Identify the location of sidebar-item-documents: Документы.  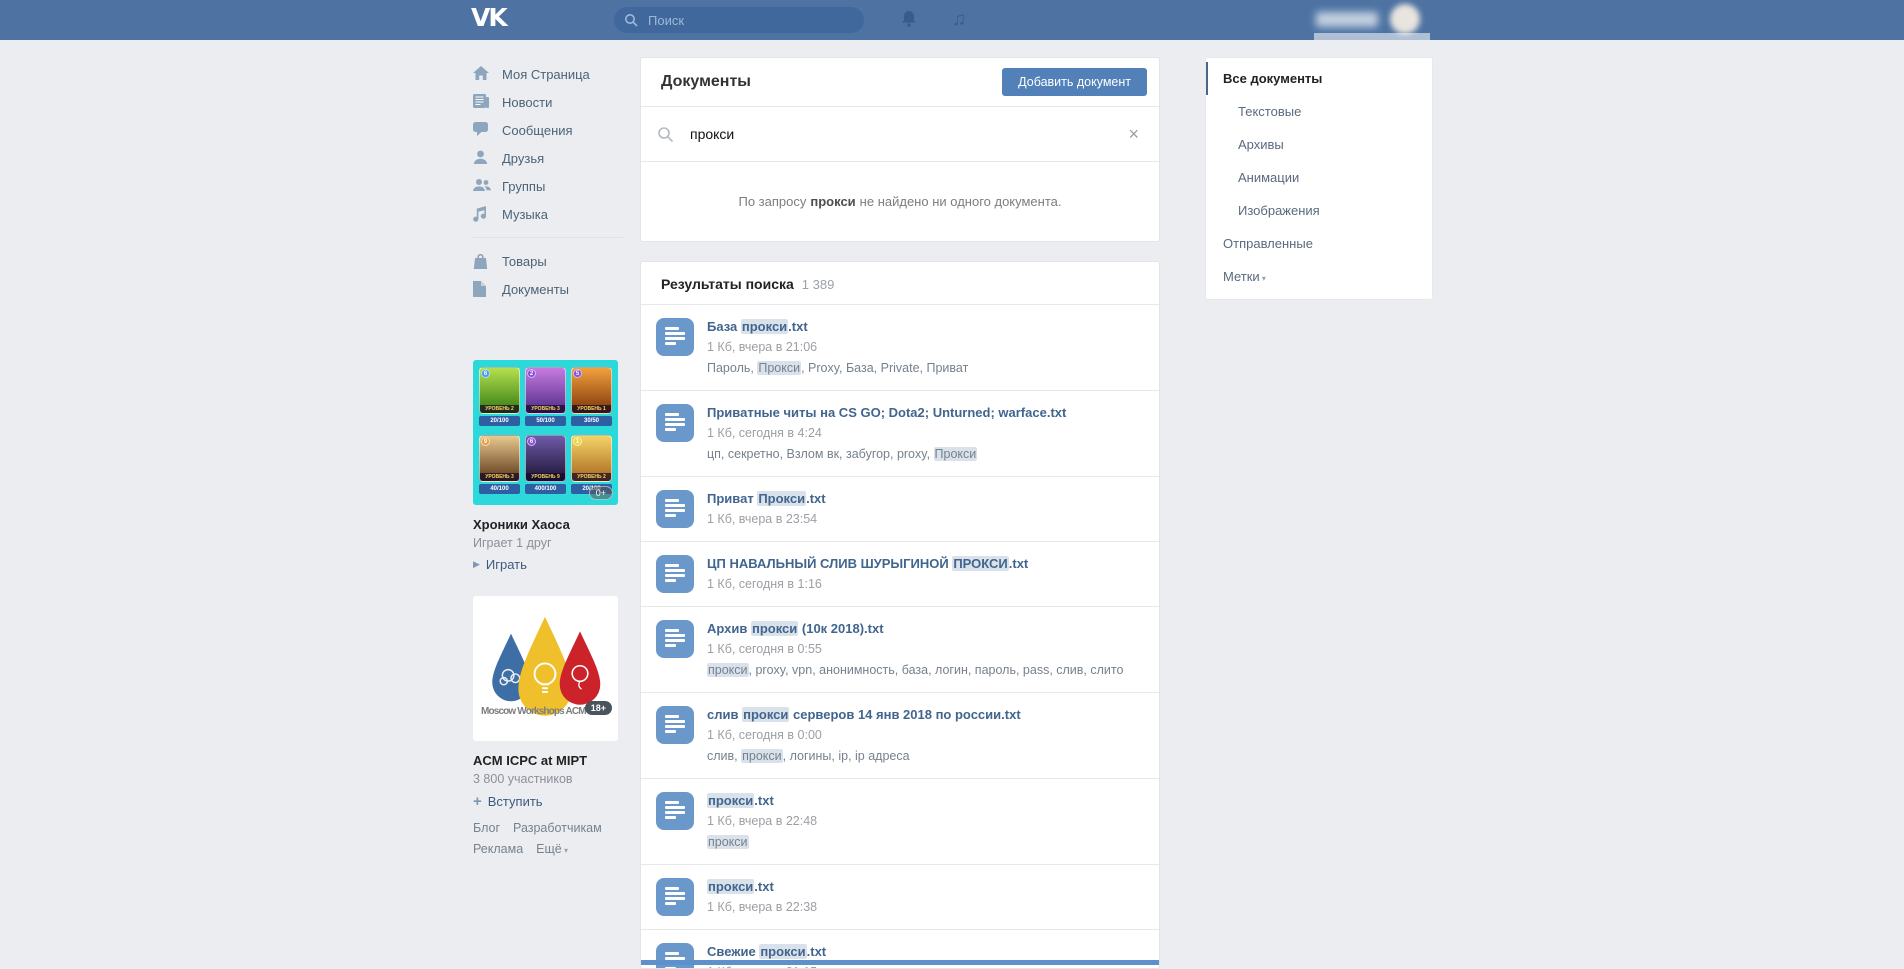
(553, 289).